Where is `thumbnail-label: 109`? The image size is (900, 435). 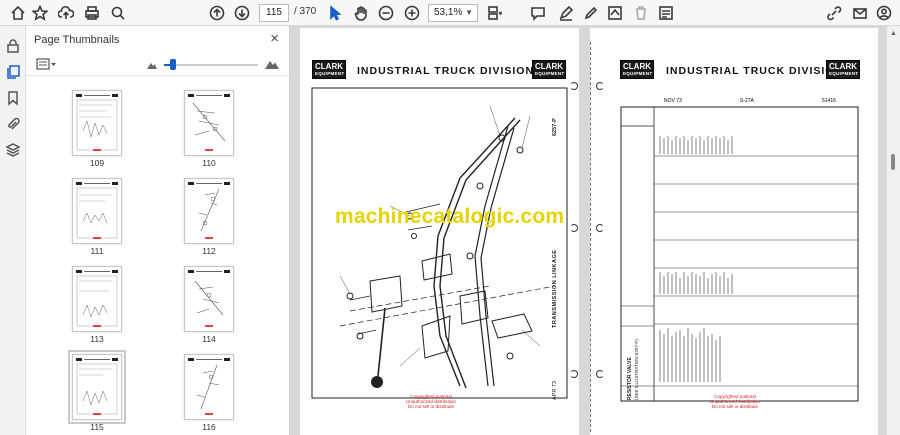
thumbnail-label: 109 is located at coordinates (97, 163).